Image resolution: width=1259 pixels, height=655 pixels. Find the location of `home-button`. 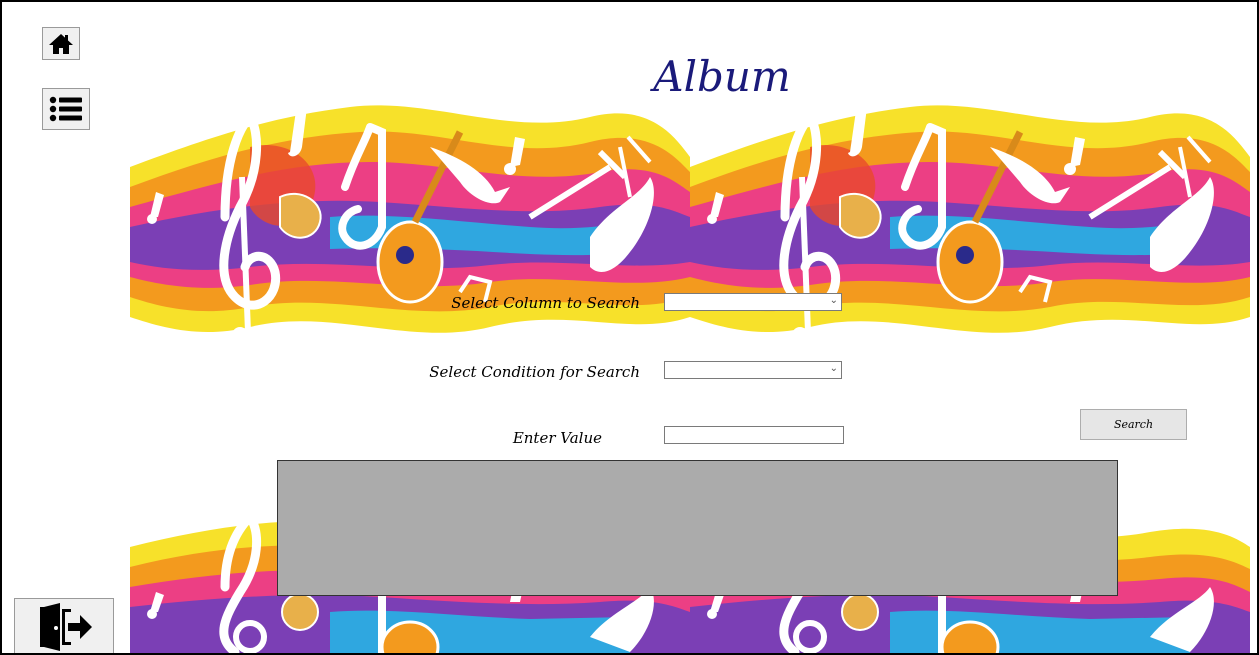

home-button is located at coordinates (61, 43).